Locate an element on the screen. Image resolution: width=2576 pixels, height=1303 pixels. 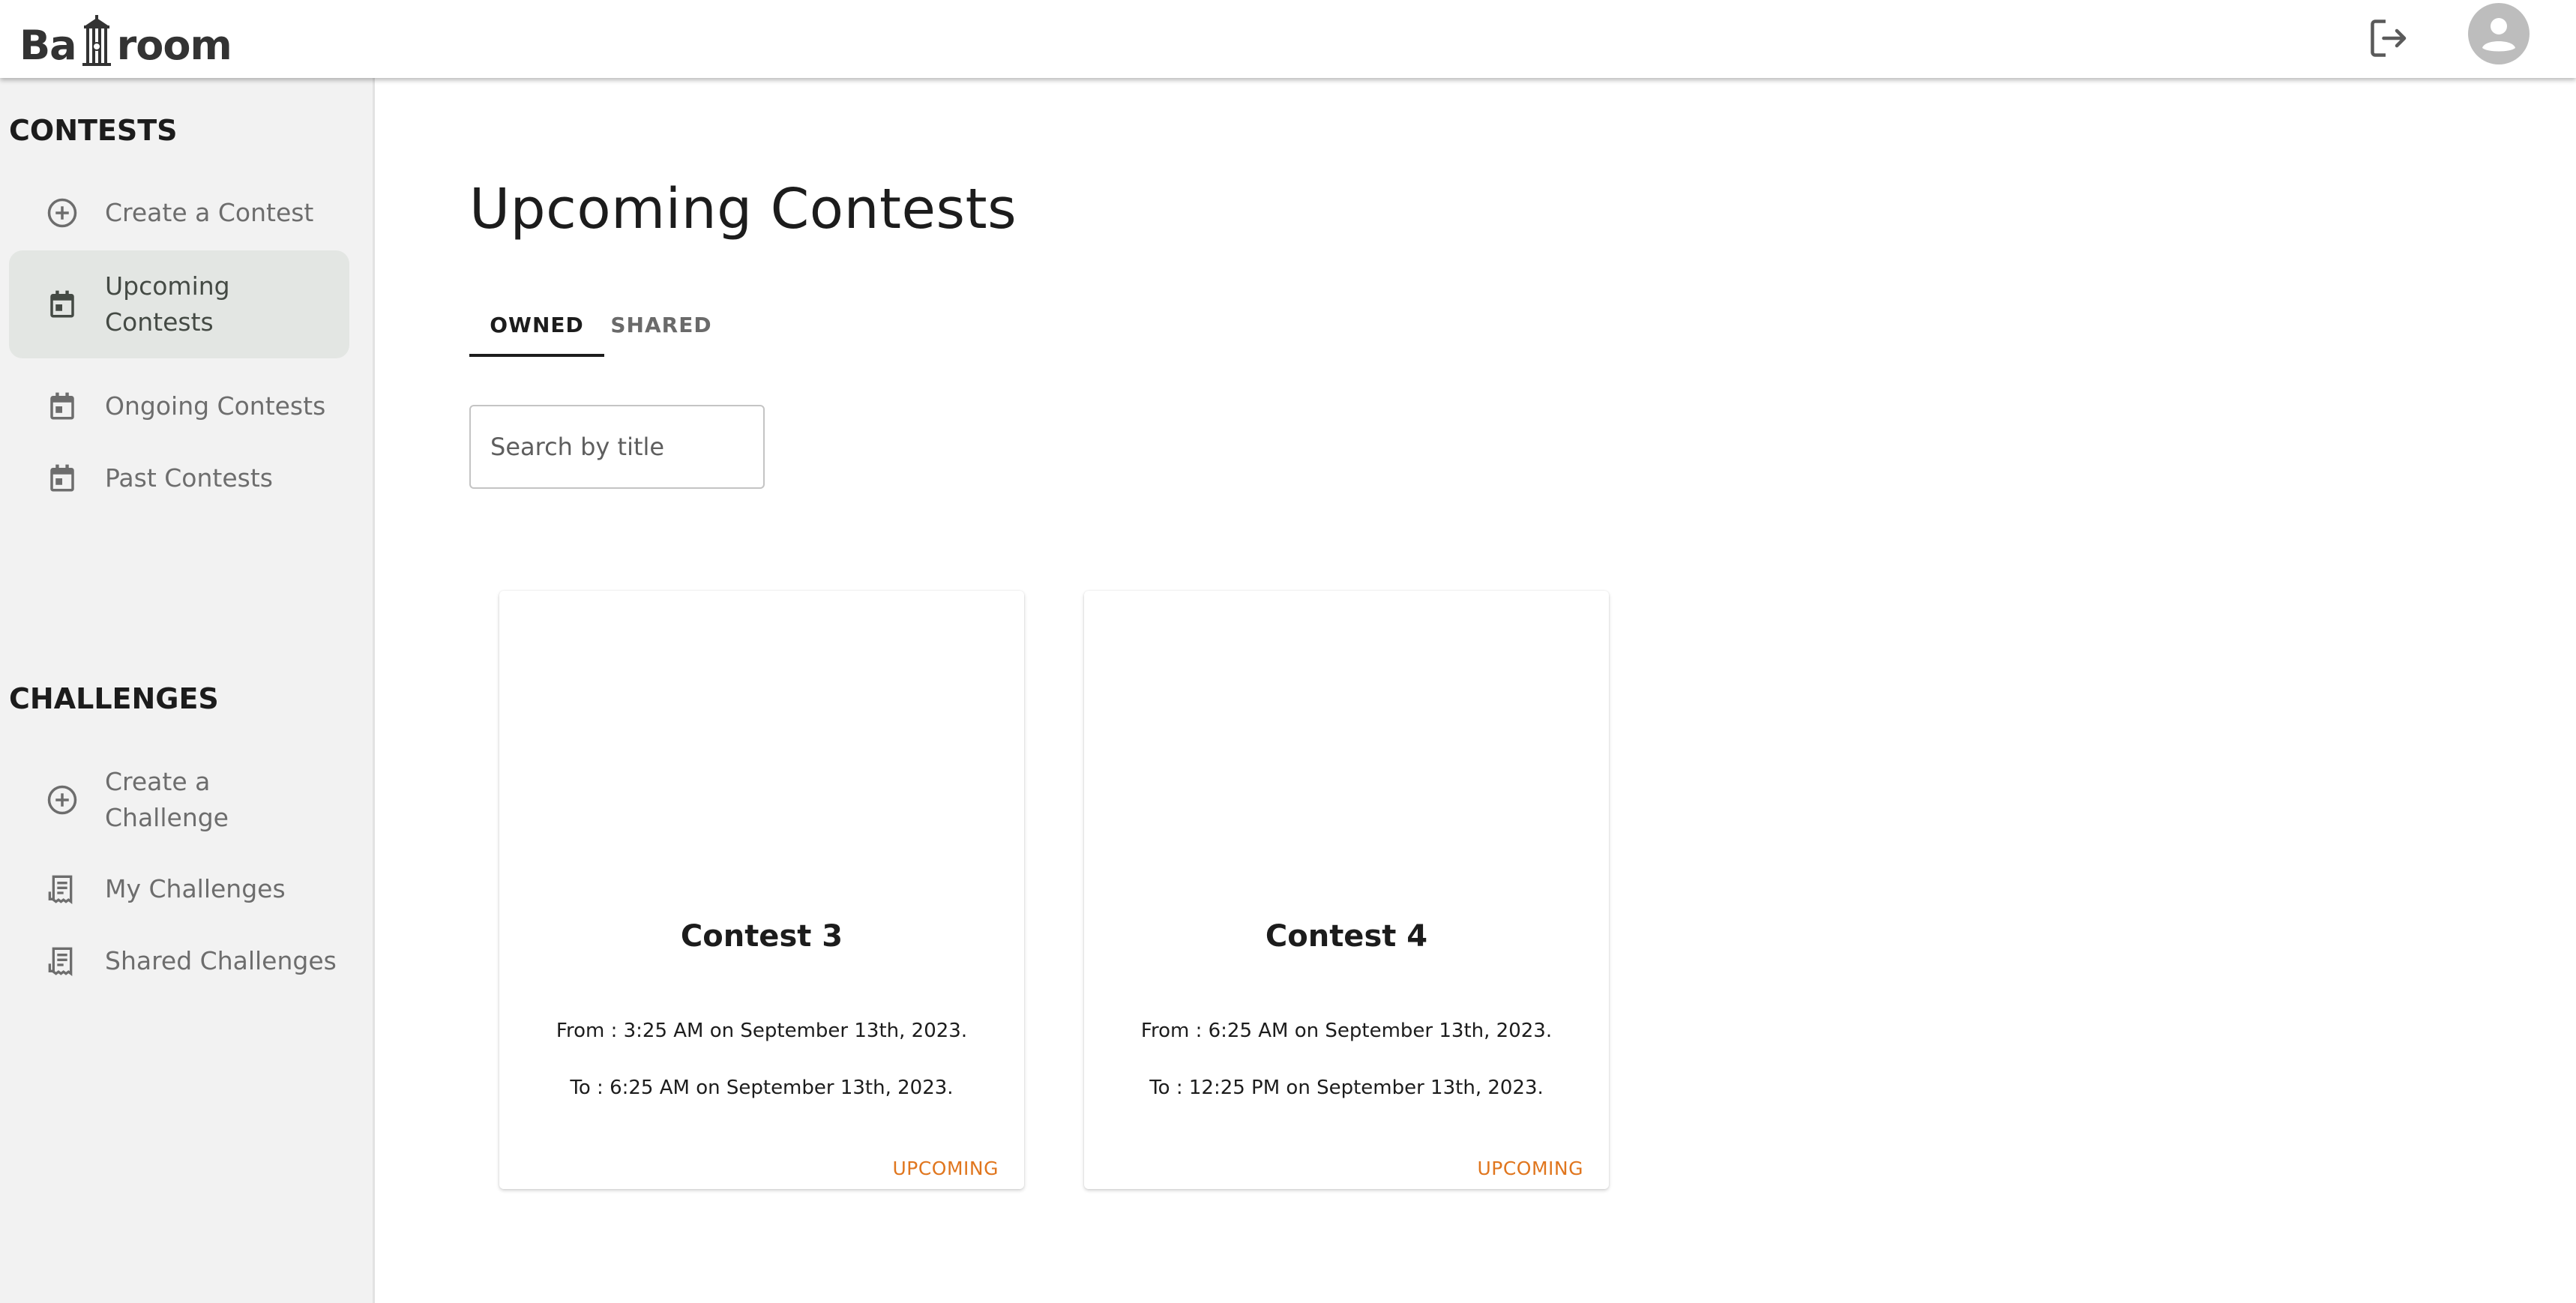
sidebar-item-upcoming-contests: Upcoming Contests is located at coordinates (179, 304).